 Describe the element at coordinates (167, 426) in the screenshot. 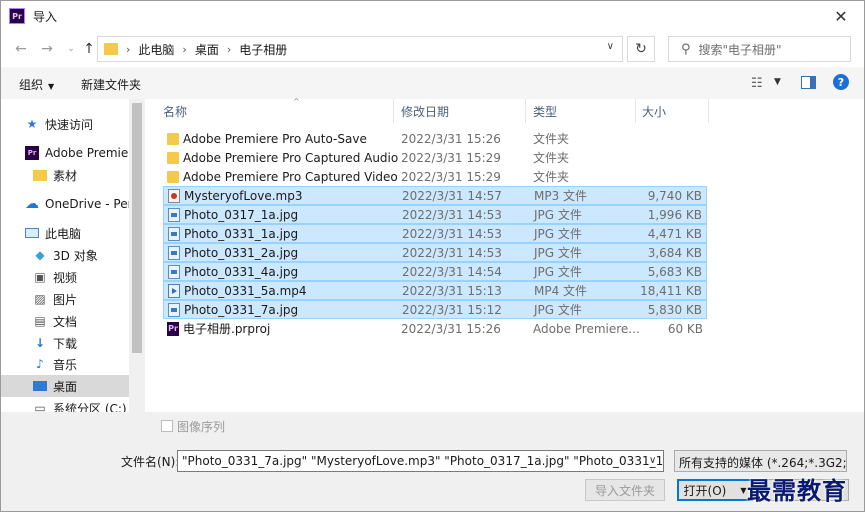

I see `image-sequence-checkbox` at that location.